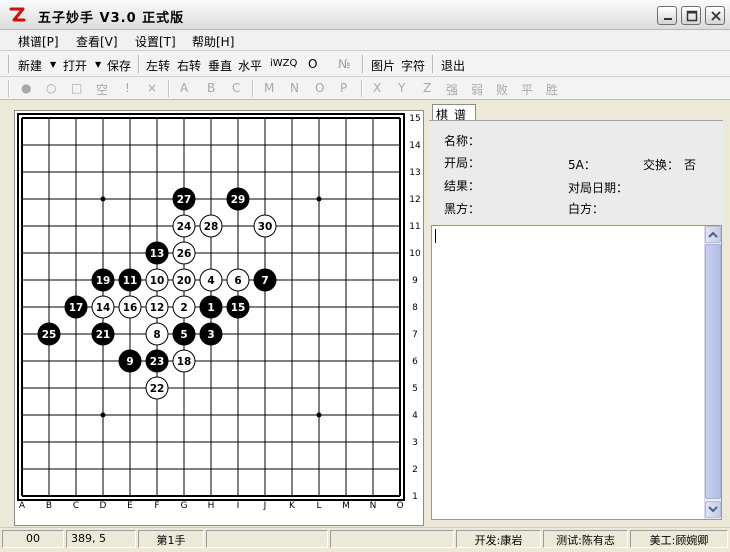  What do you see at coordinates (211, 88) in the screenshot?
I see `label-b-tool: B` at bounding box center [211, 88].